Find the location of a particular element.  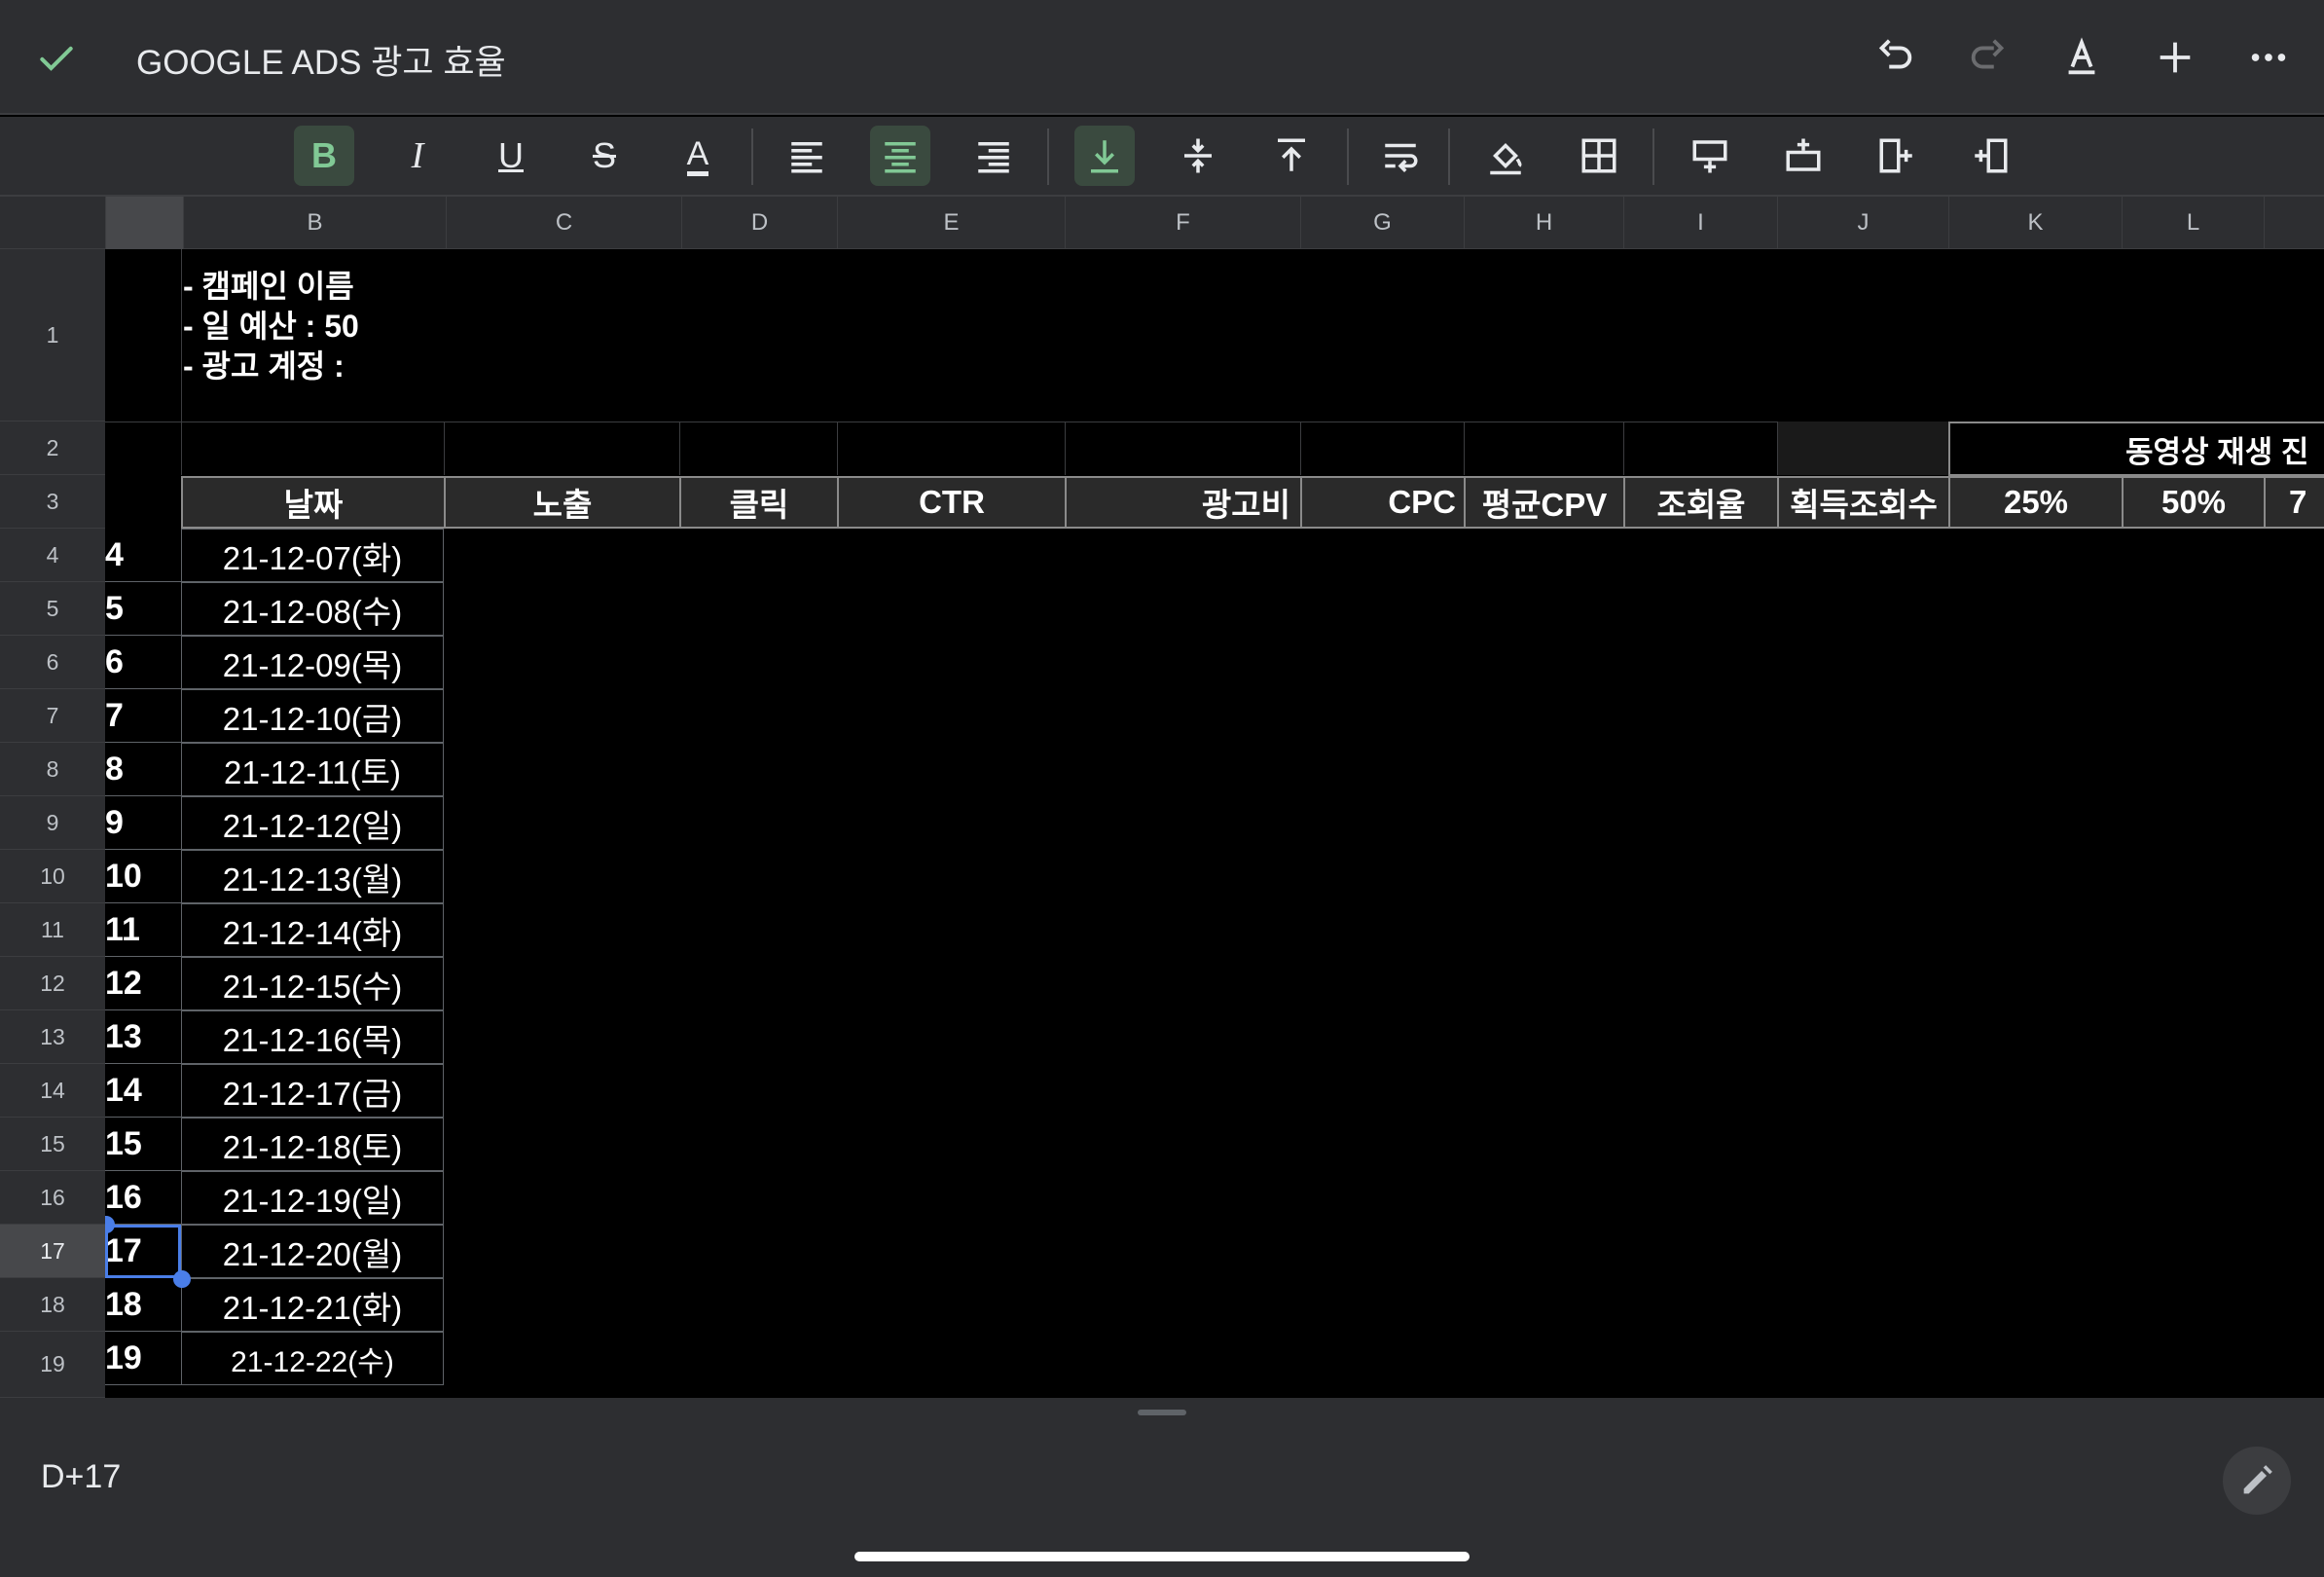

text-color-button: A is located at coordinates (698, 156).